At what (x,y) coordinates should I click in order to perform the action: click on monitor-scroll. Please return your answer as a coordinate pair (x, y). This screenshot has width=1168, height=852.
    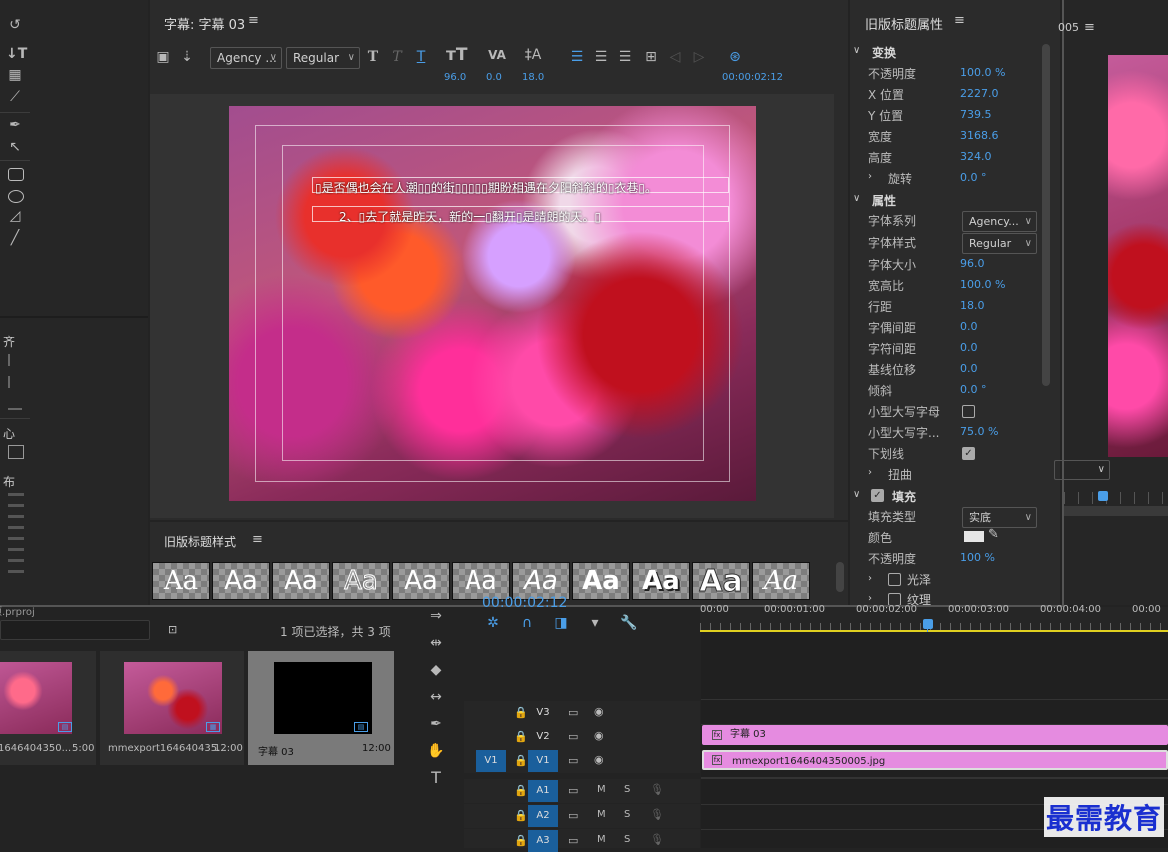
    Looking at the image, I should click on (1116, 511).